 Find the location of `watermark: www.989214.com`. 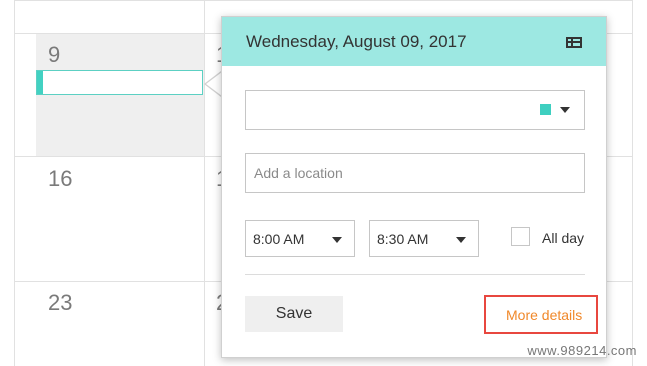

watermark: www.989214.com is located at coordinates (582, 350).